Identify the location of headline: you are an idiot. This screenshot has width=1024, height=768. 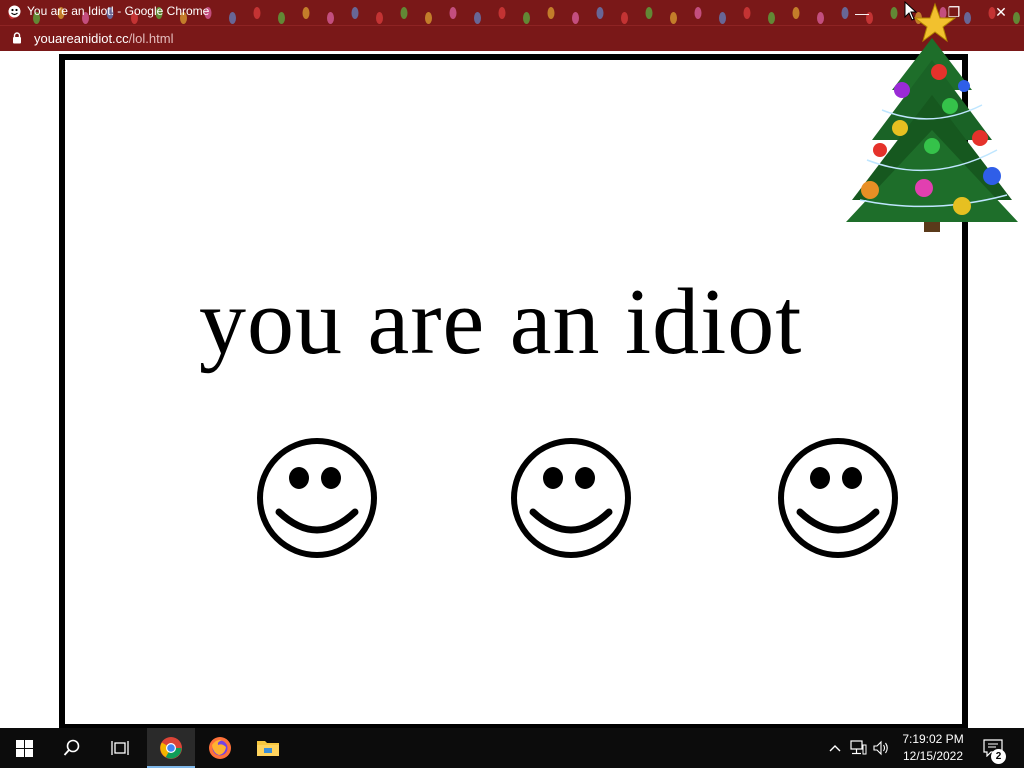
(501, 322).